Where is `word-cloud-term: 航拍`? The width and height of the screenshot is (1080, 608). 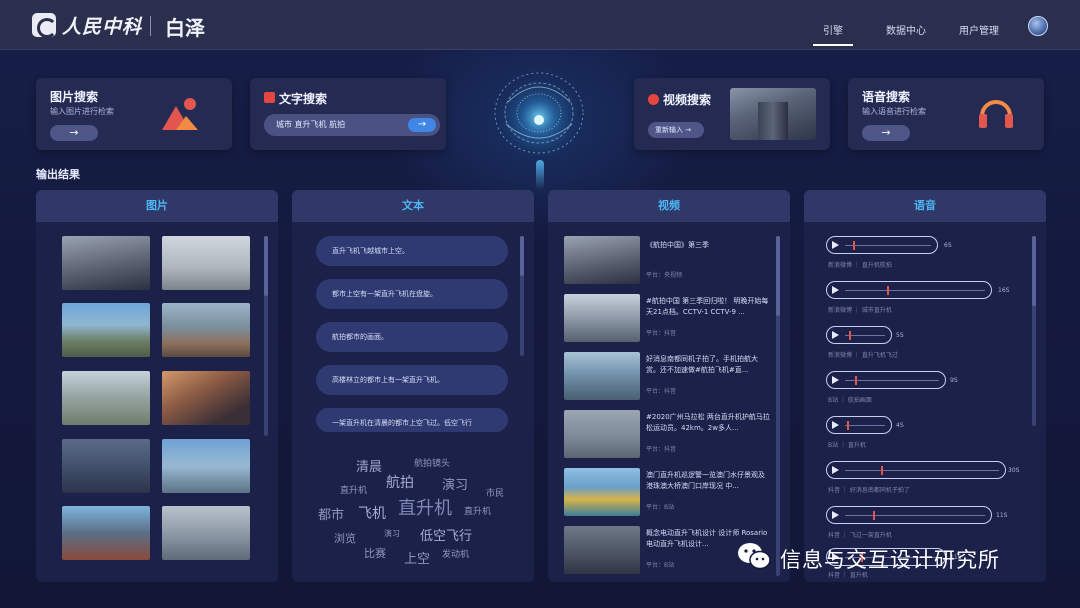
word-cloud-term: 航拍 is located at coordinates (400, 483).